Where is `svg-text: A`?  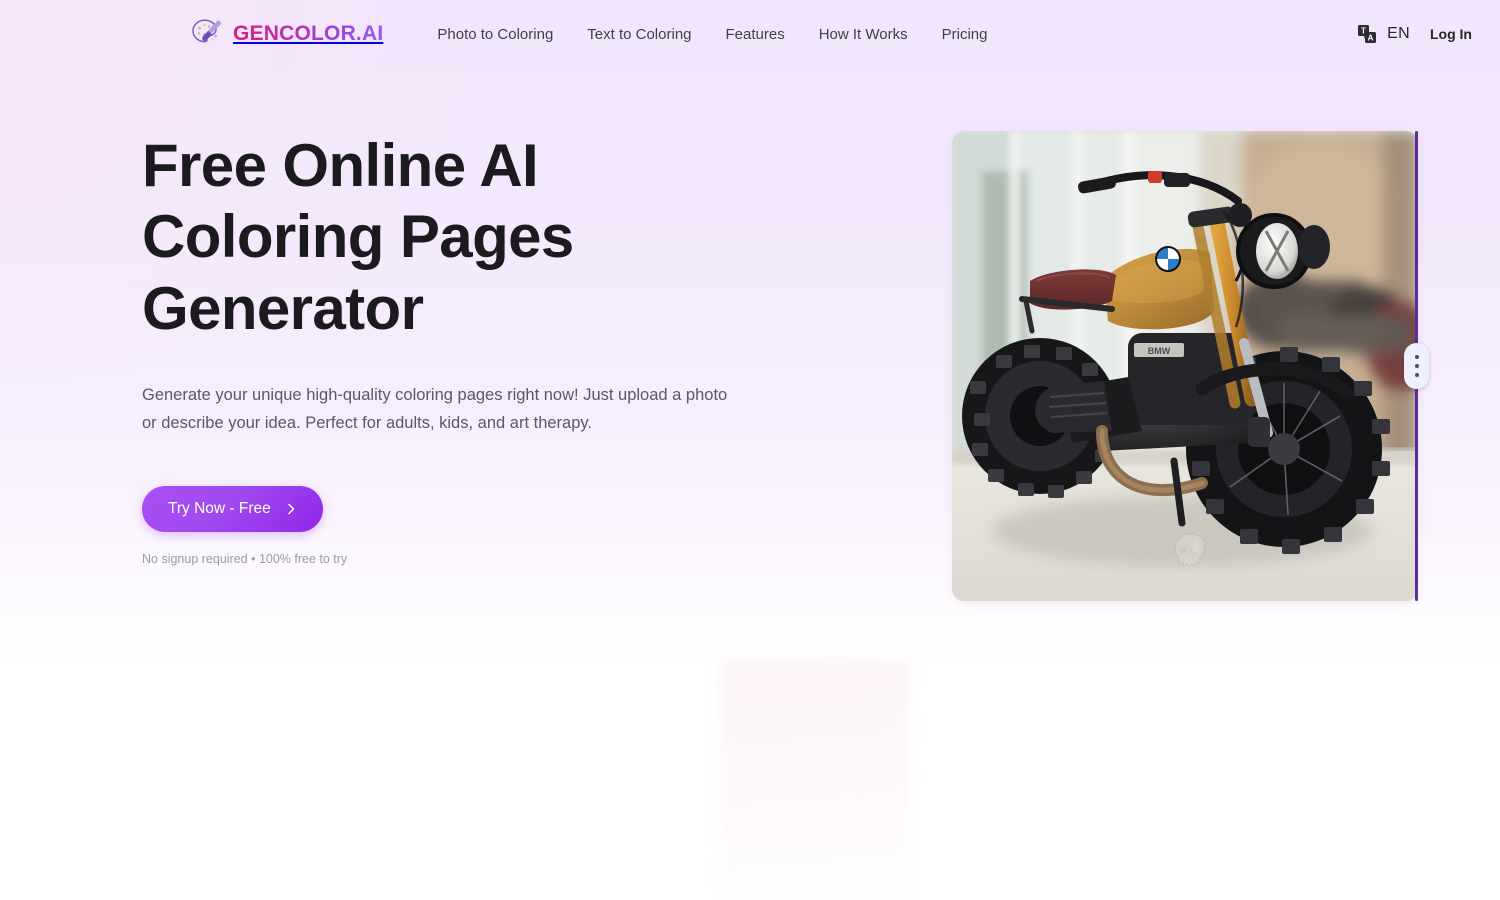
svg-text: A is located at coordinates (1371, 38).